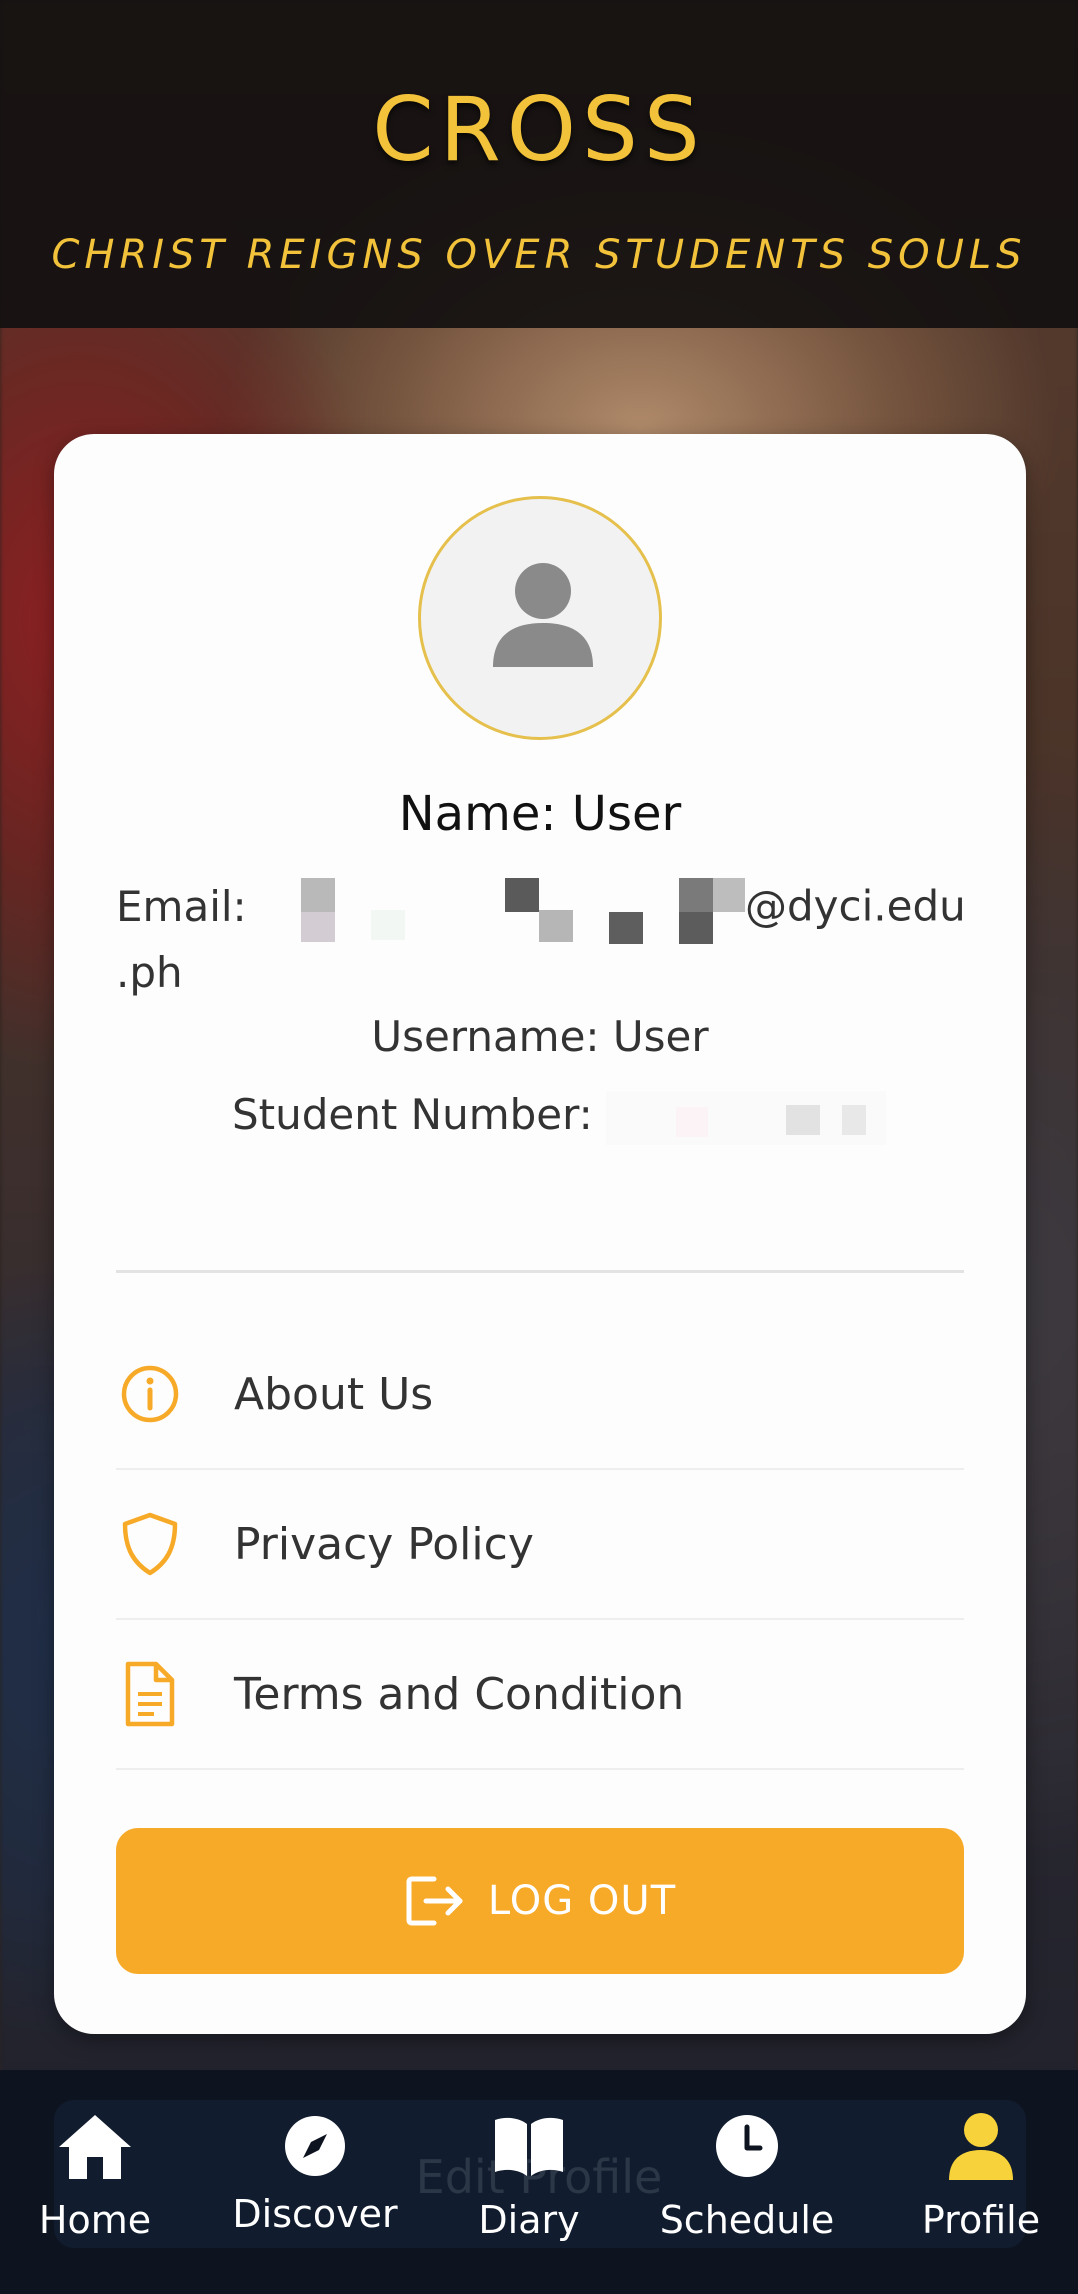 The image size is (1078, 2294). Describe the element at coordinates (746, 1117) in the screenshot. I see `redacted-student-number` at that location.